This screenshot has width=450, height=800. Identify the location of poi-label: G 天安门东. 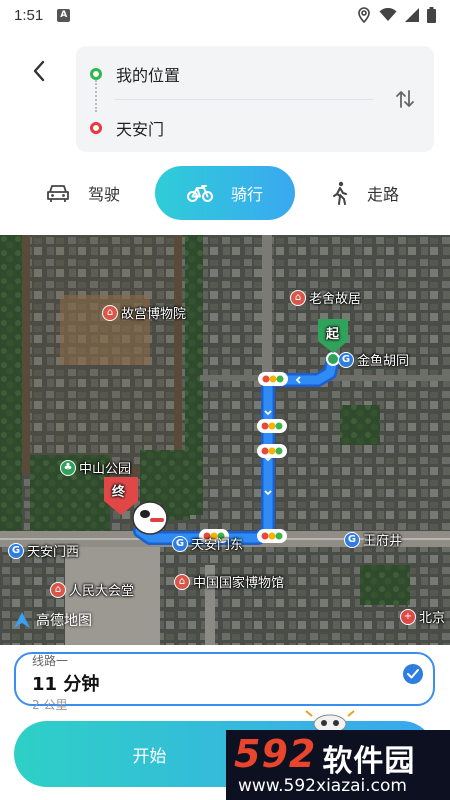
(207, 543).